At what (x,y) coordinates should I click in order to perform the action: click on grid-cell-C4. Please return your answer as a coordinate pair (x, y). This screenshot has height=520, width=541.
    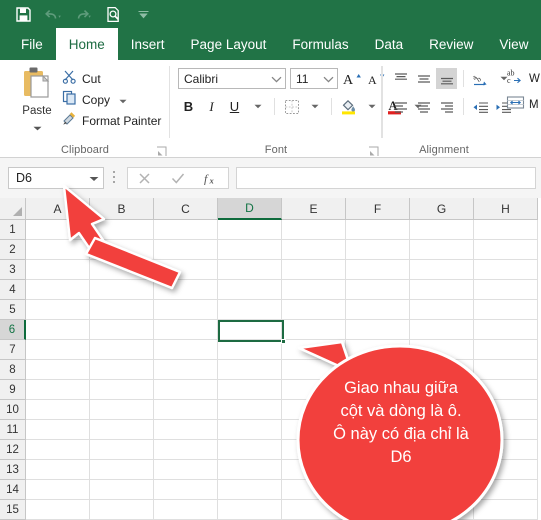
    Looking at the image, I should click on (186, 290).